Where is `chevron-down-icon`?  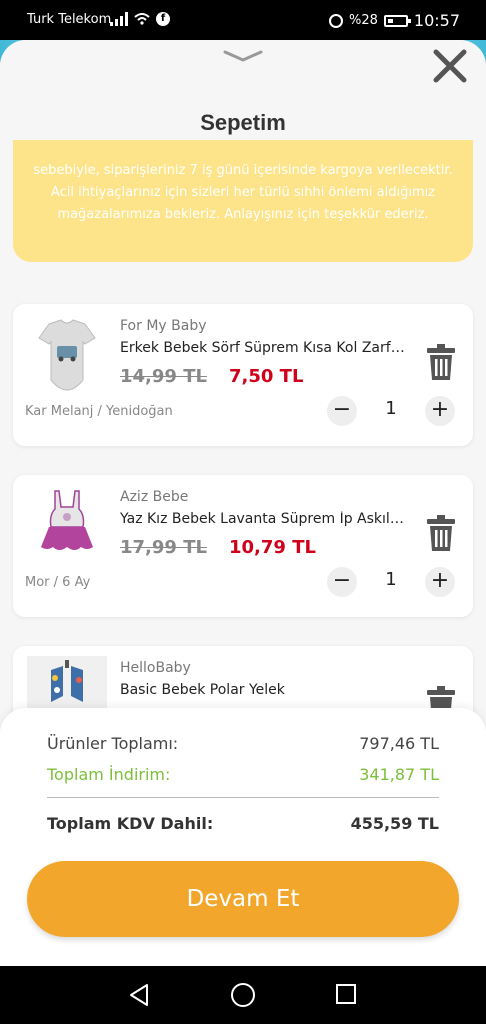
chevron-down-icon is located at coordinates (243, 56).